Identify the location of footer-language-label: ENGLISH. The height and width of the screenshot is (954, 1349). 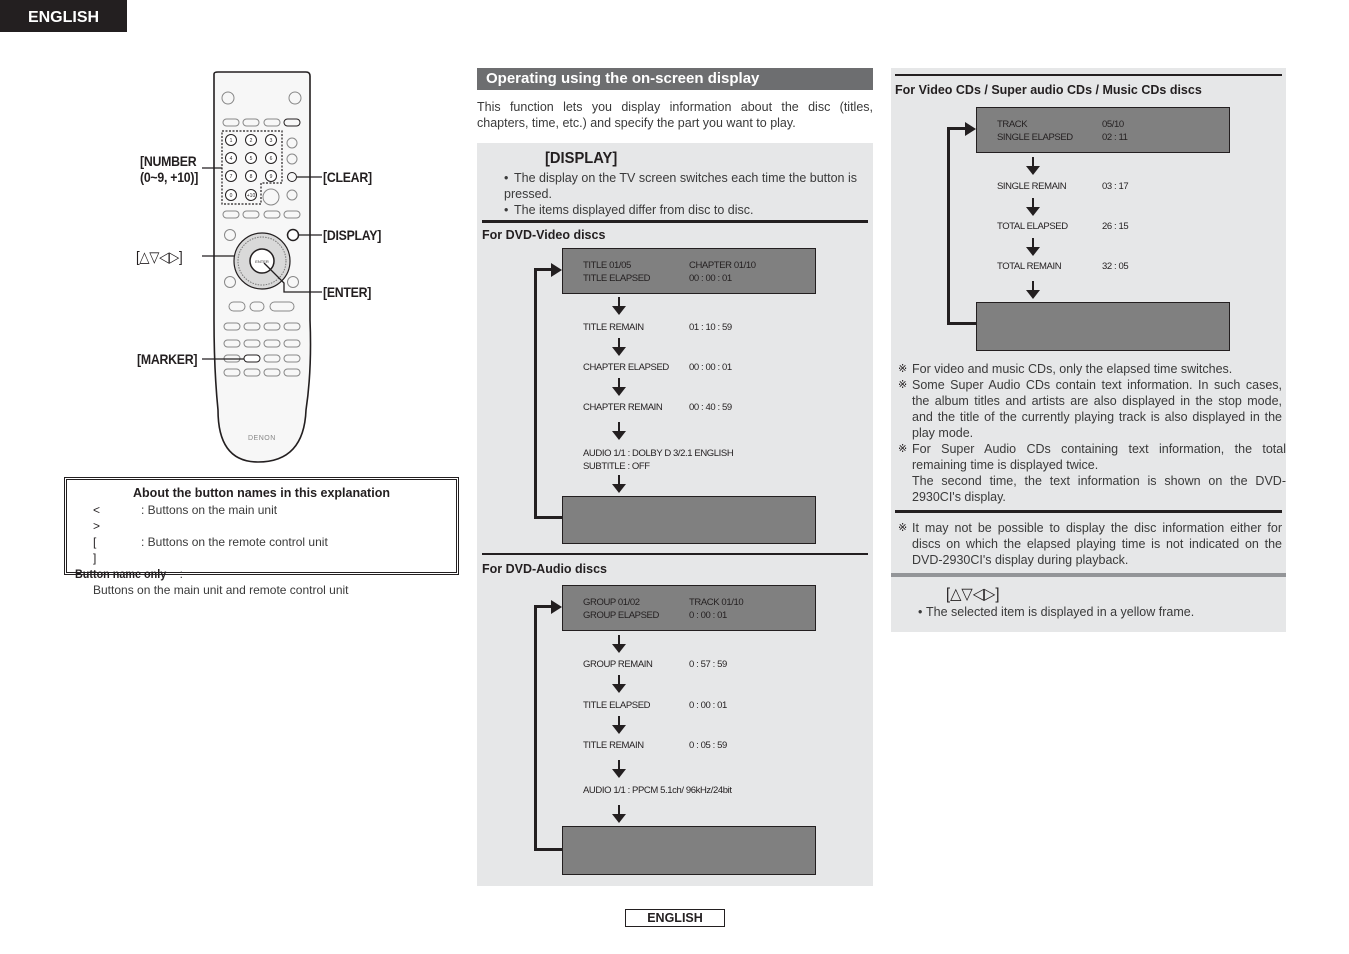
(675, 918).